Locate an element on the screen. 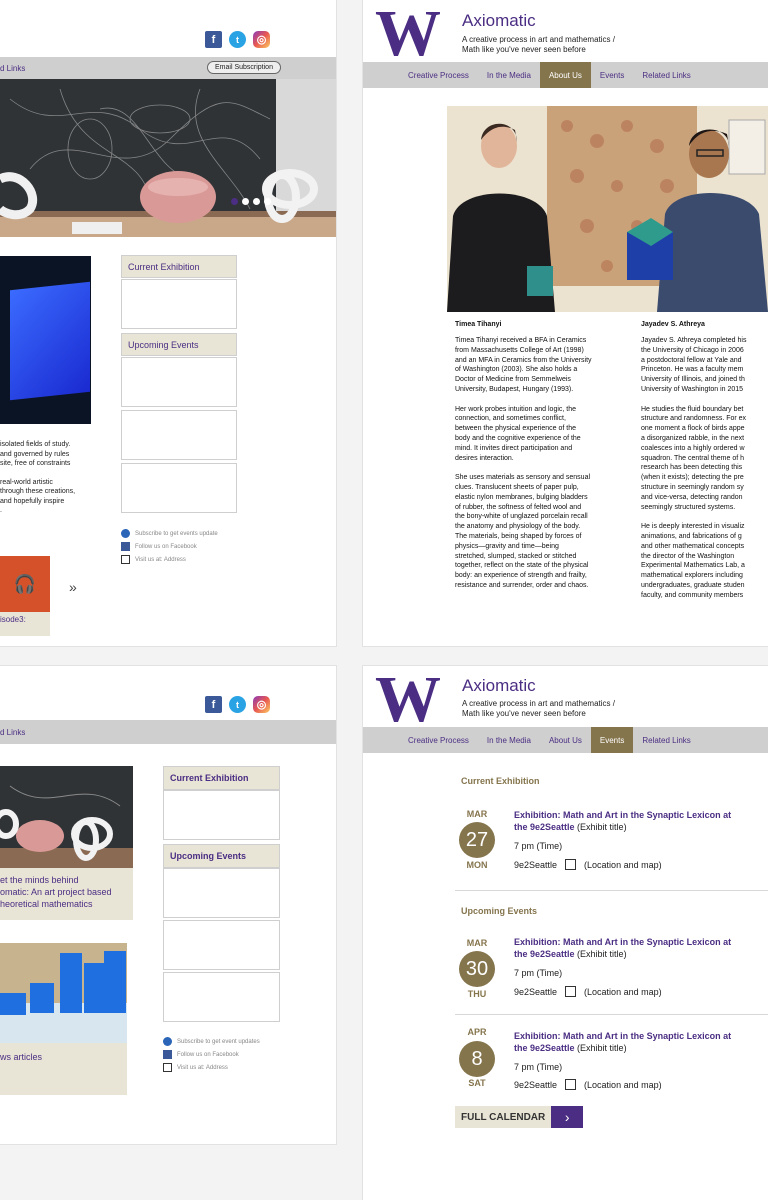  video-screen-glow is located at coordinates (50, 341).